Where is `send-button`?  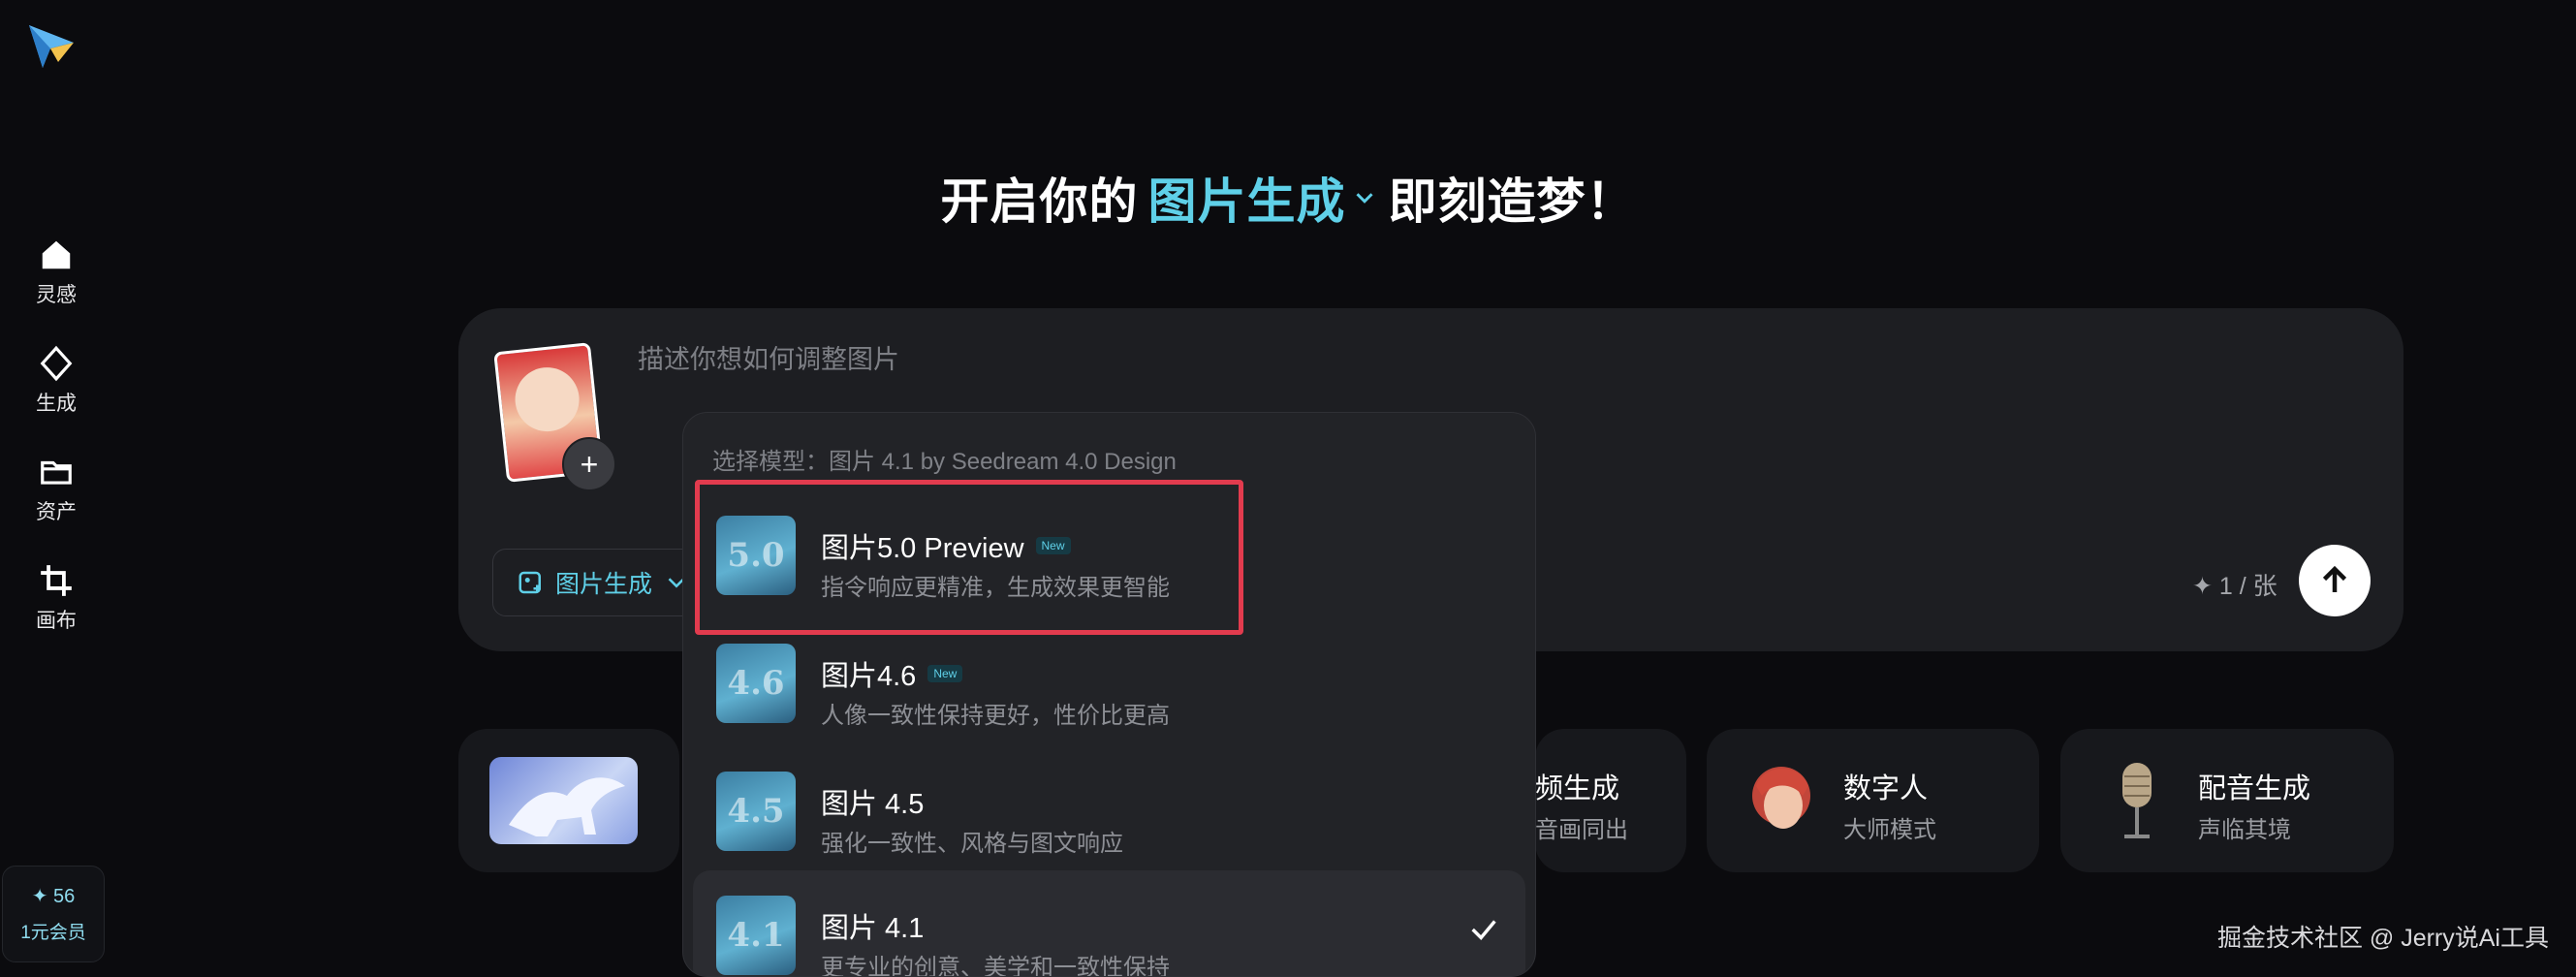 send-button is located at coordinates (2335, 580).